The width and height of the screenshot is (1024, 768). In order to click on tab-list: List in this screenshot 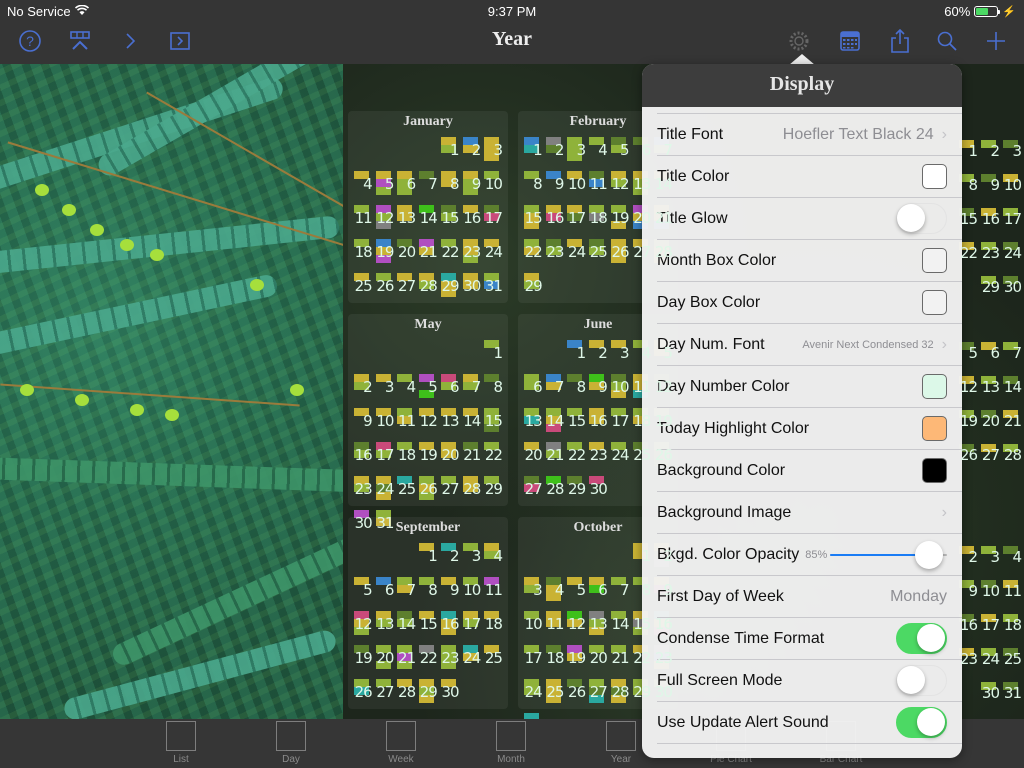, I will do `click(181, 743)`.